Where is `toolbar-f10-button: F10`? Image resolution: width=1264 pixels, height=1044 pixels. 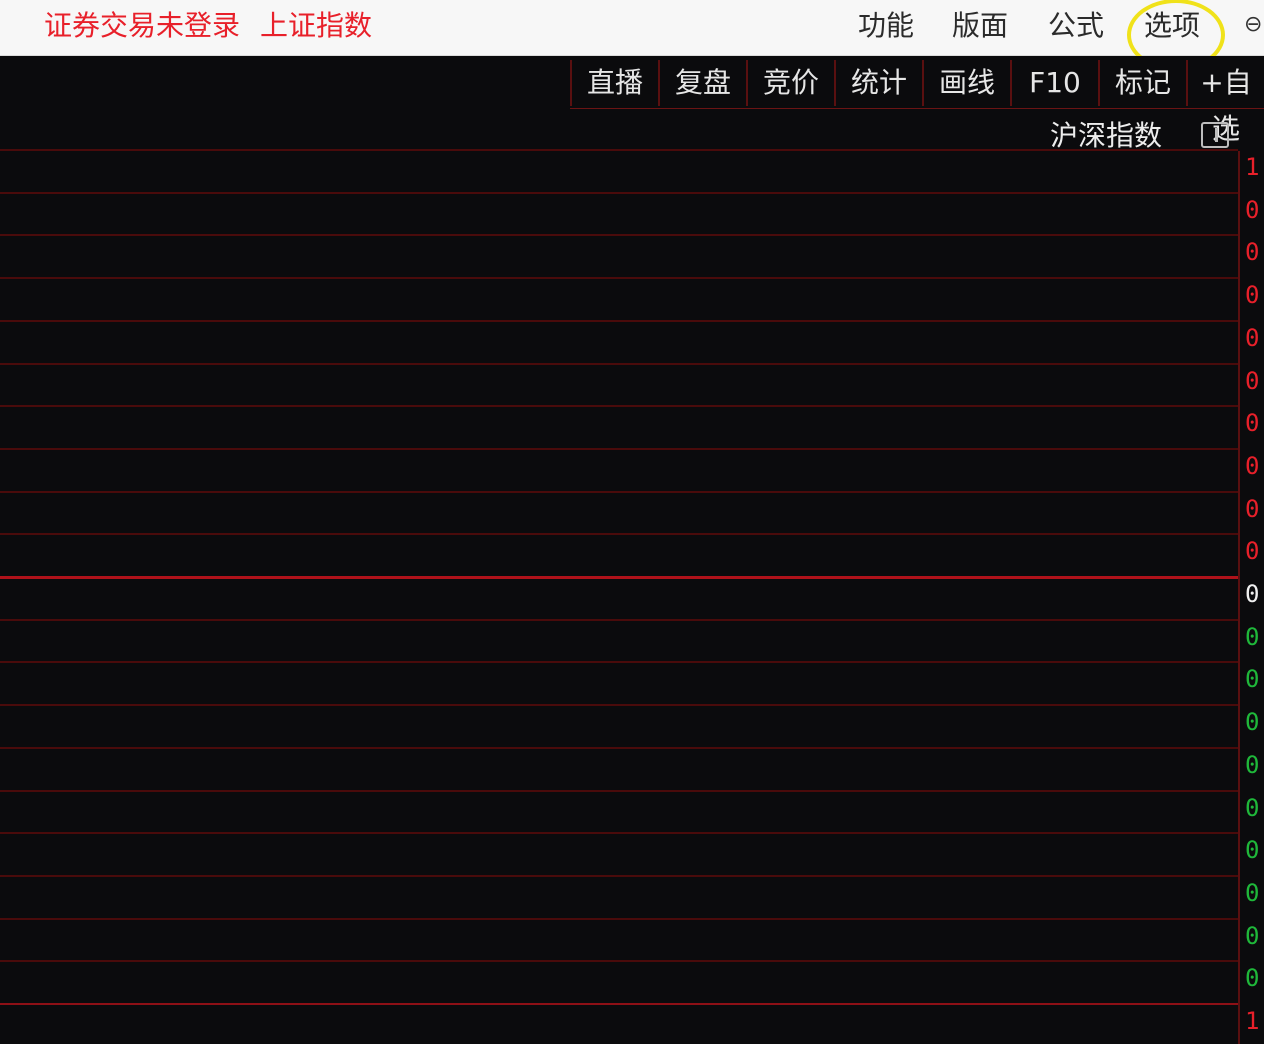
toolbar-f10-button: F10 is located at coordinates (1054, 83).